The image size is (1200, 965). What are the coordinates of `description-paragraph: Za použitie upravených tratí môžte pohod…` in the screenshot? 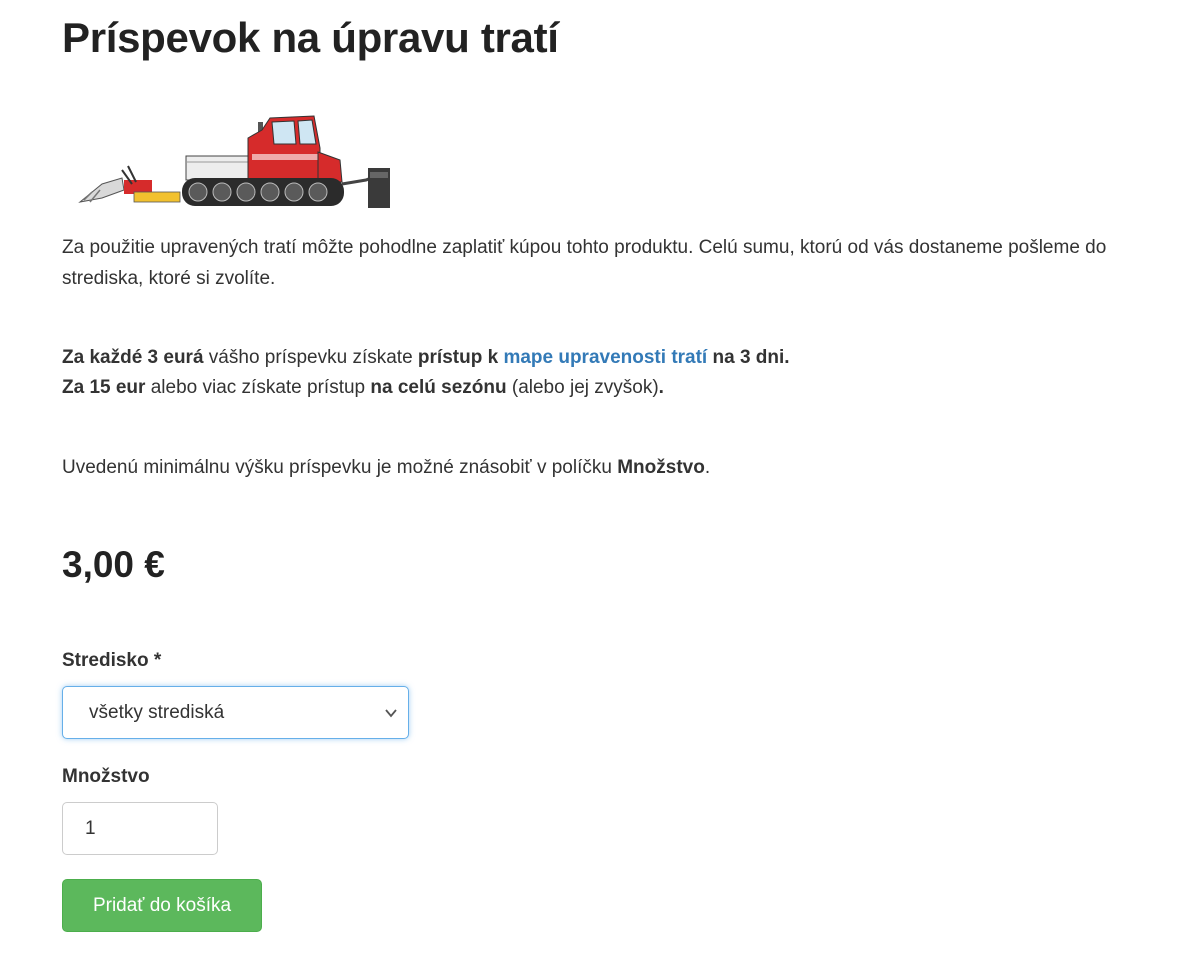 It's located at (584, 263).